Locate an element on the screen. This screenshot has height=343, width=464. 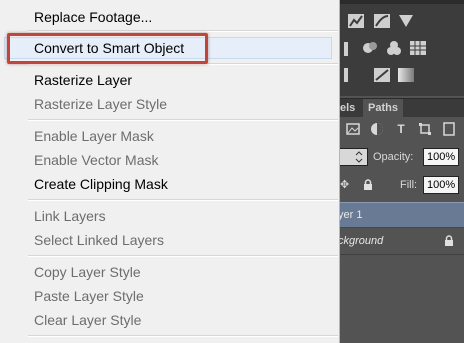
posterize-icon is located at coordinates (382, 75).